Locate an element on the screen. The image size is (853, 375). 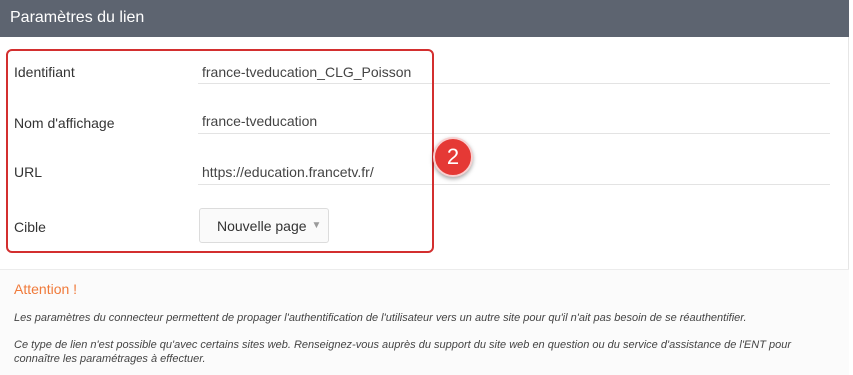
panel-title: Paramètres du lien is located at coordinates (77, 17).